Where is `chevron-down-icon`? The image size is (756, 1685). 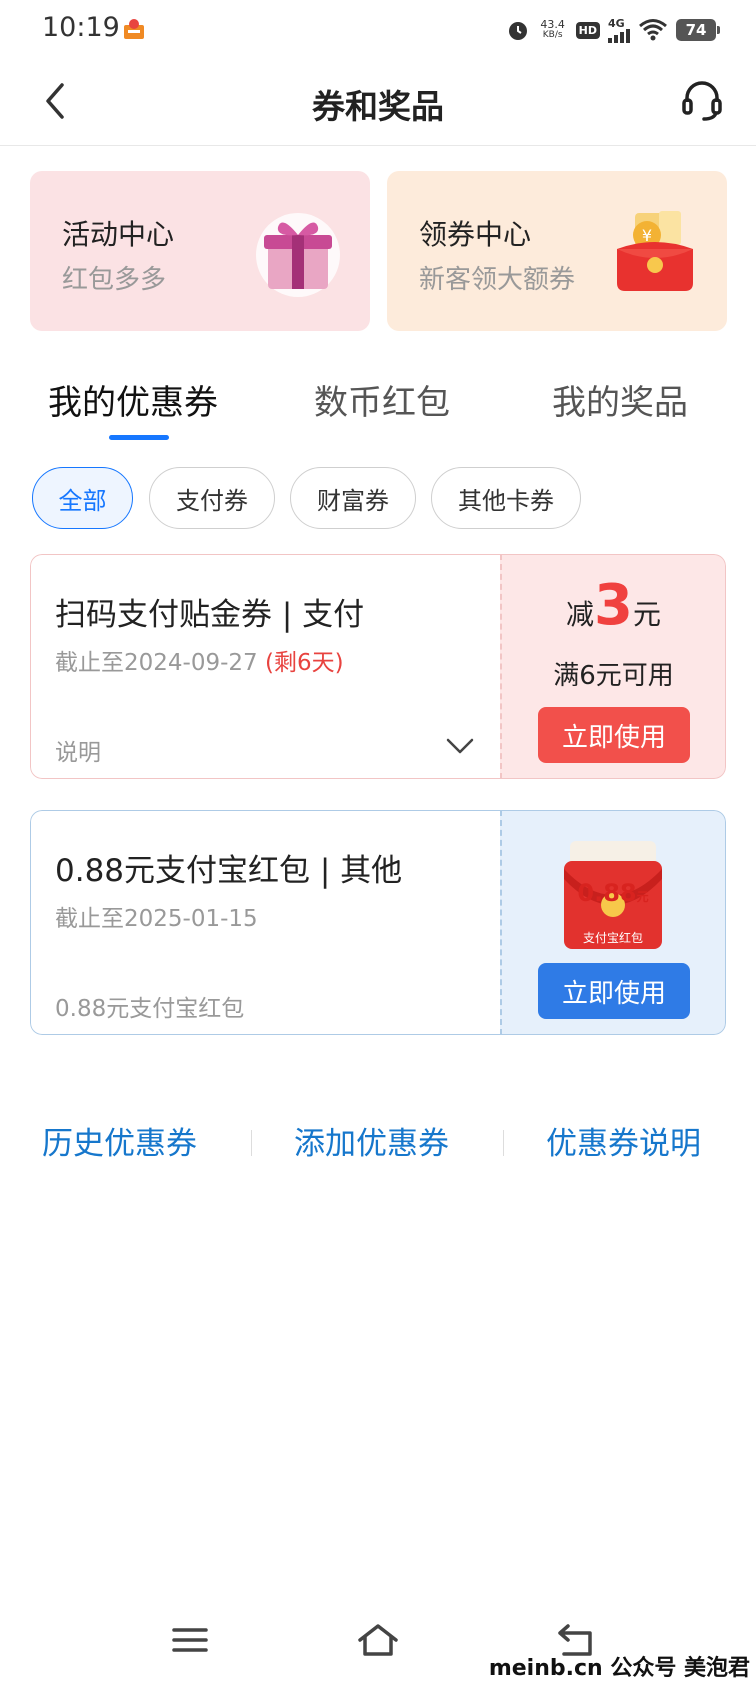 chevron-down-icon is located at coordinates (460, 745).